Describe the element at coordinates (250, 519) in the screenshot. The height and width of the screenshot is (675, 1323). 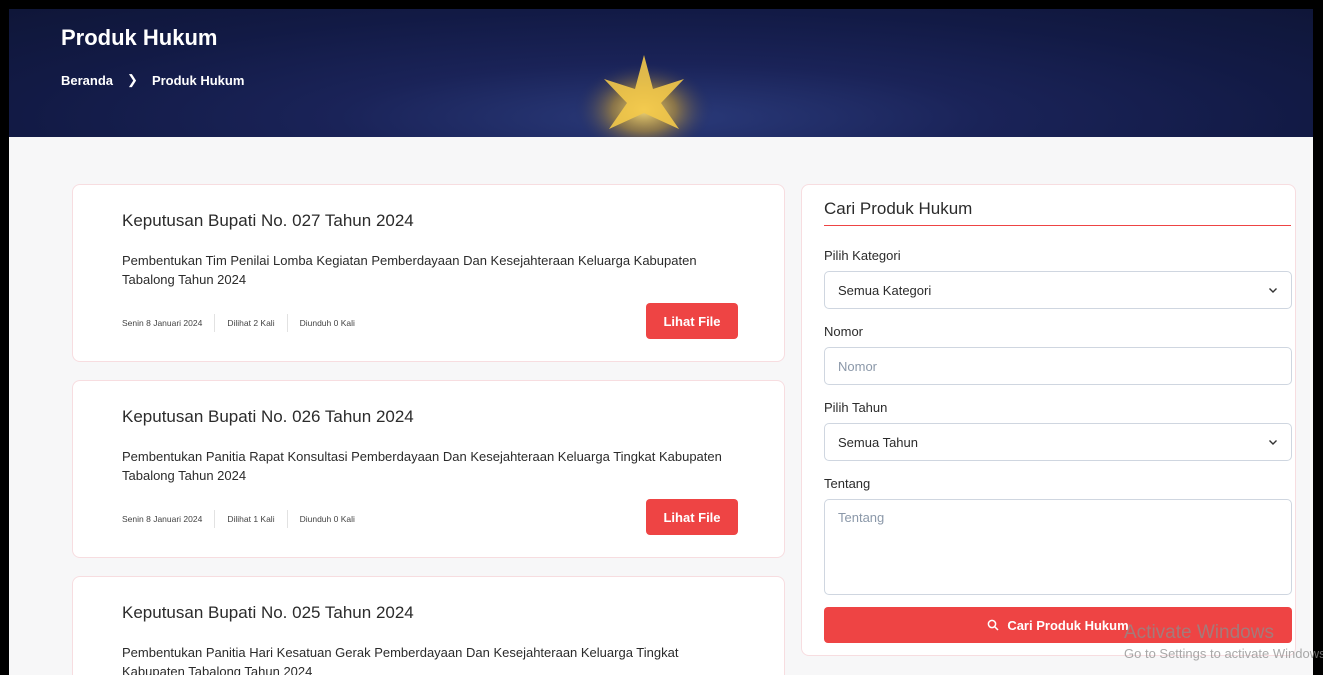
I see `document-views: Dilihat 1 Kali` at that location.